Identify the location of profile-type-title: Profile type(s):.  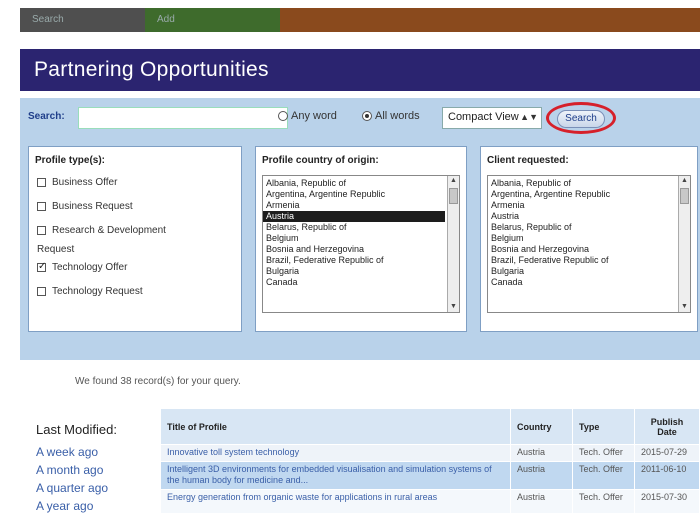
(70, 160).